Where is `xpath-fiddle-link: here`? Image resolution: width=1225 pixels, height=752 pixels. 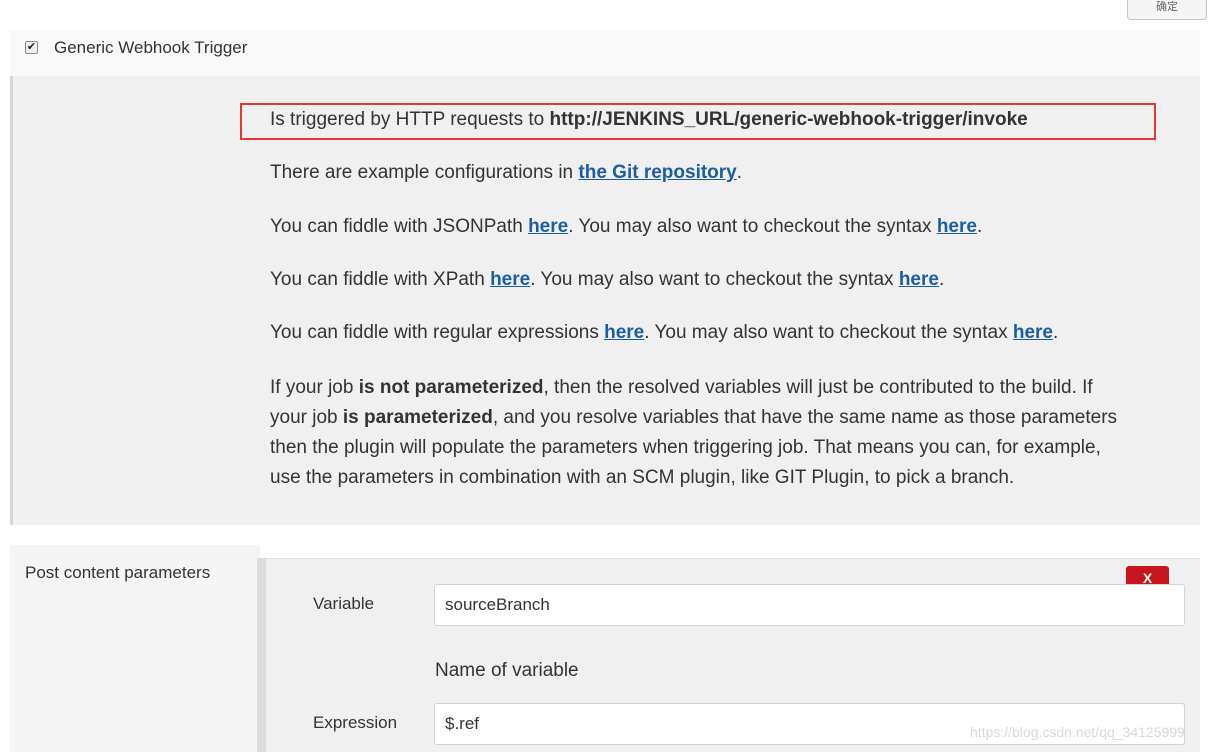
xpath-fiddle-link: here is located at coordinates (510, 279).